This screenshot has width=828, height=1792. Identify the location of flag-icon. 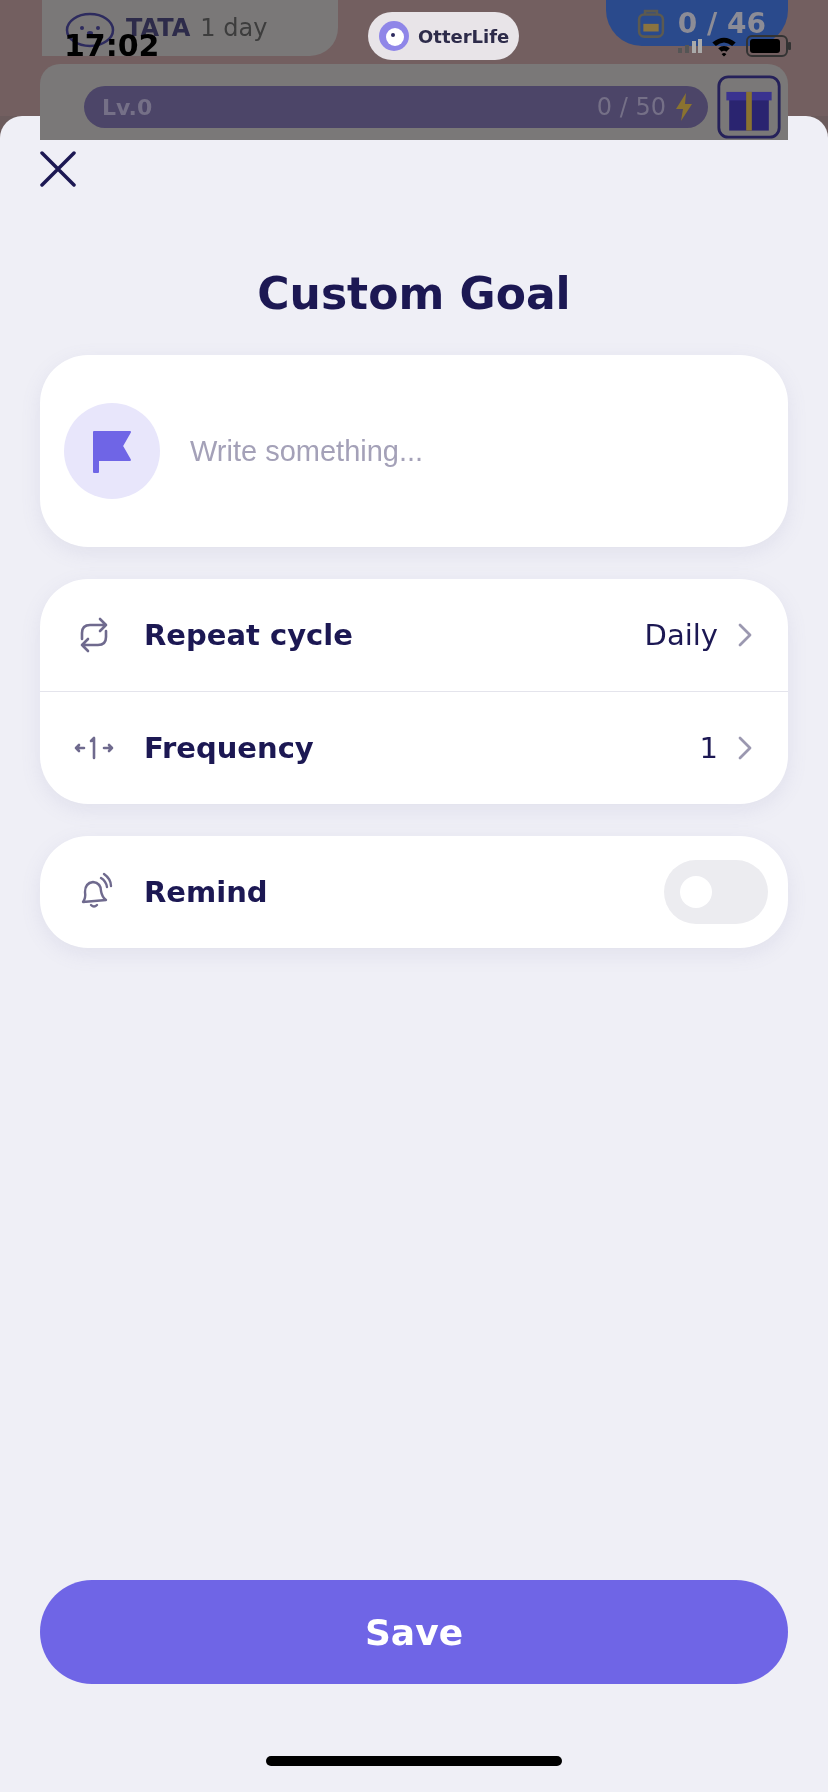
(112, 451).